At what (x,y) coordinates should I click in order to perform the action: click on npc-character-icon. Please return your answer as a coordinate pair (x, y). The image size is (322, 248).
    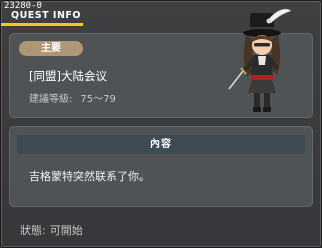
    Looking at the image, I should click on (260, 60).